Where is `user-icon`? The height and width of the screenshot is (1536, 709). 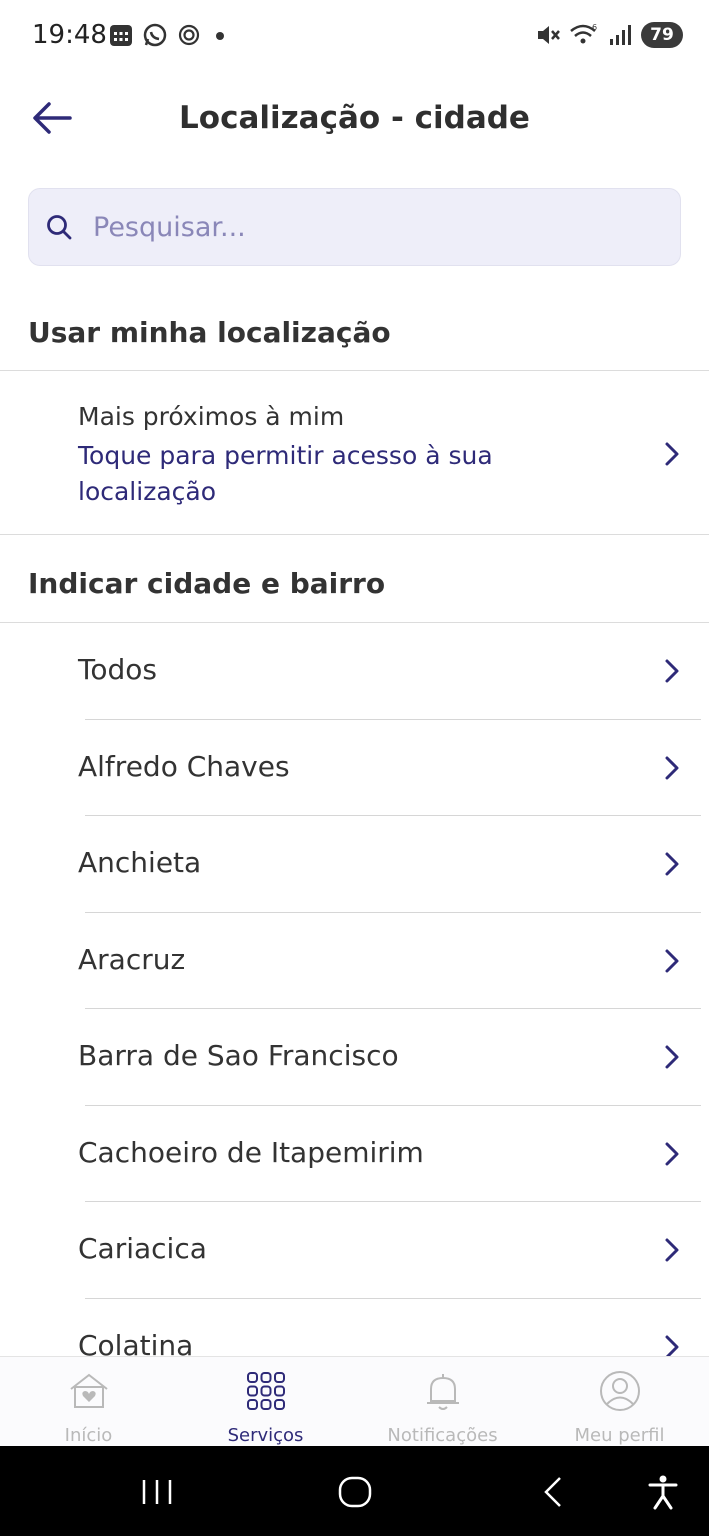
user-icon is located at coordinates (619, 1391).